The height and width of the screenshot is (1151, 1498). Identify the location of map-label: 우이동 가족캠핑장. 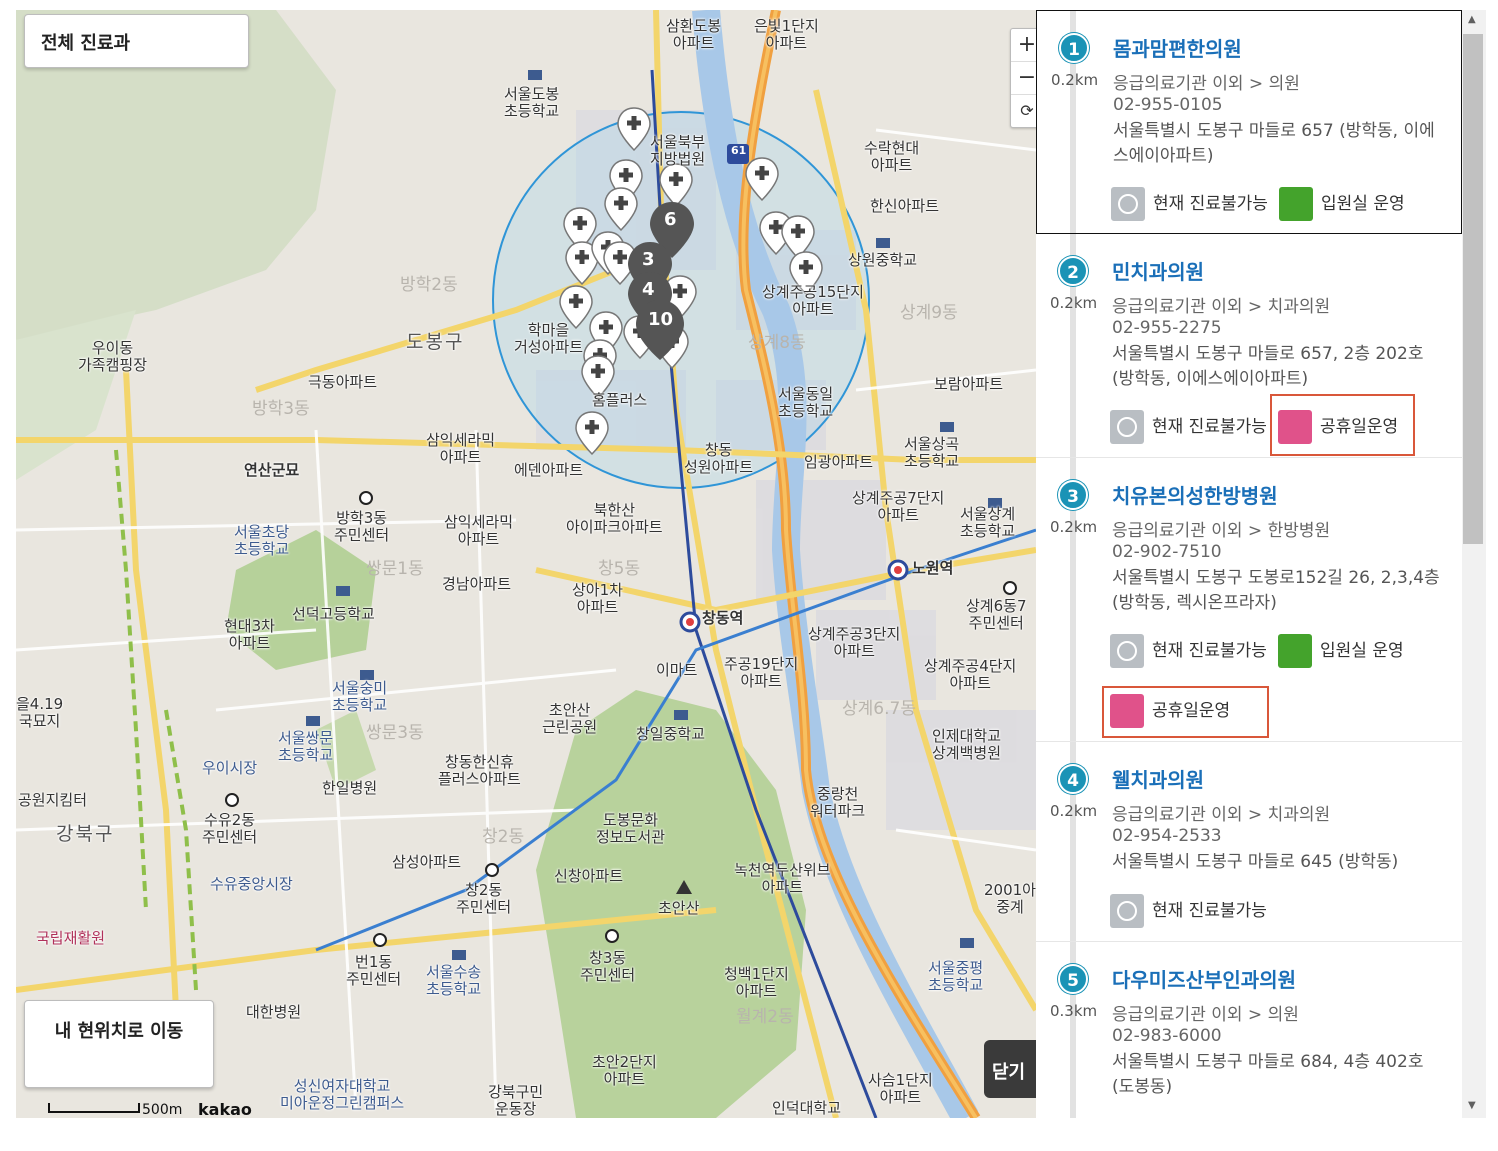
(113, 357).